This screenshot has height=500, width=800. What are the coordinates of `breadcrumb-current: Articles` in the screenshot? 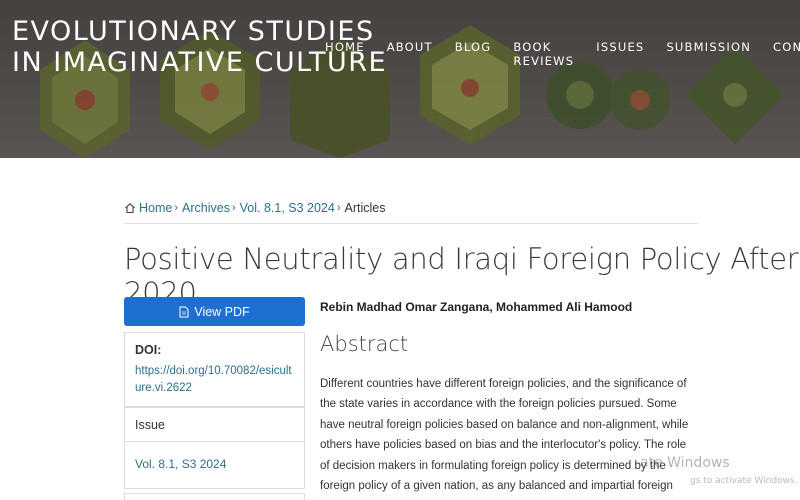 It's located at (365, 208).